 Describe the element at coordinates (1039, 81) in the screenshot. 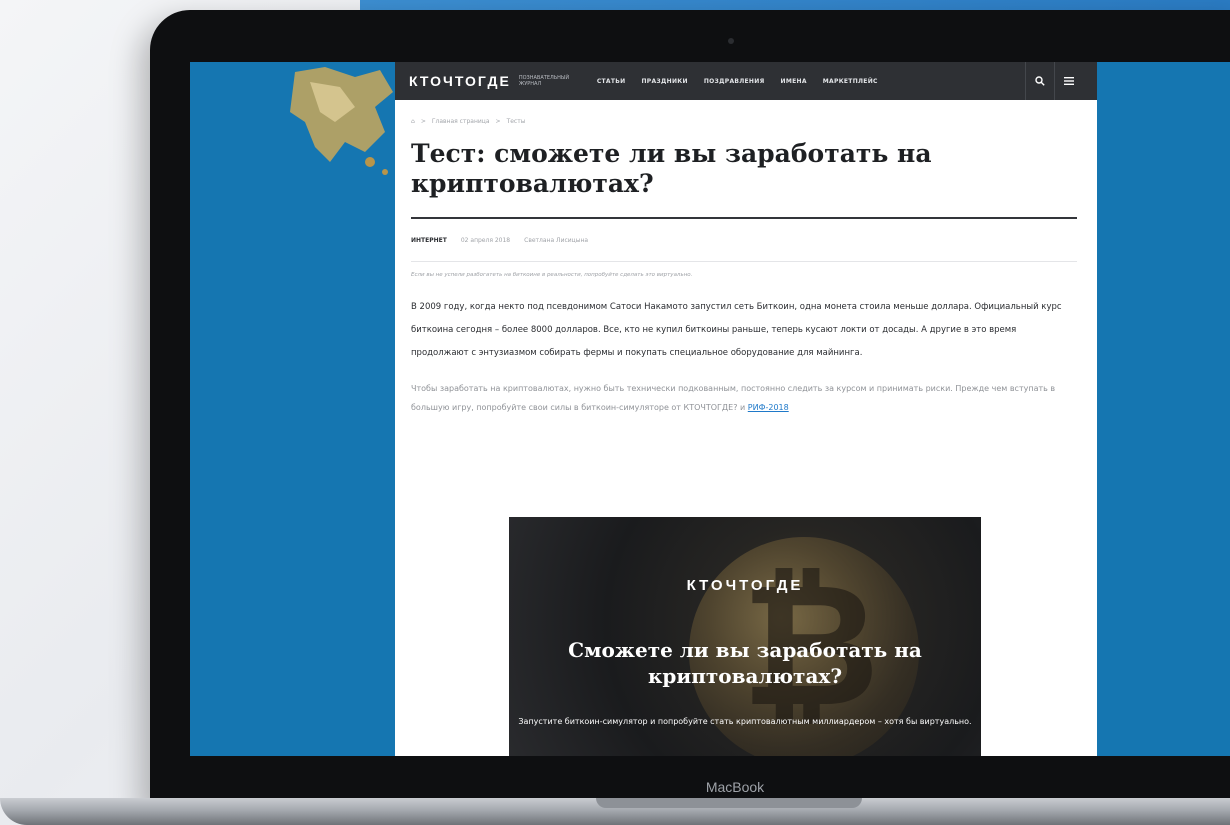

I see `search-icon` at that location.